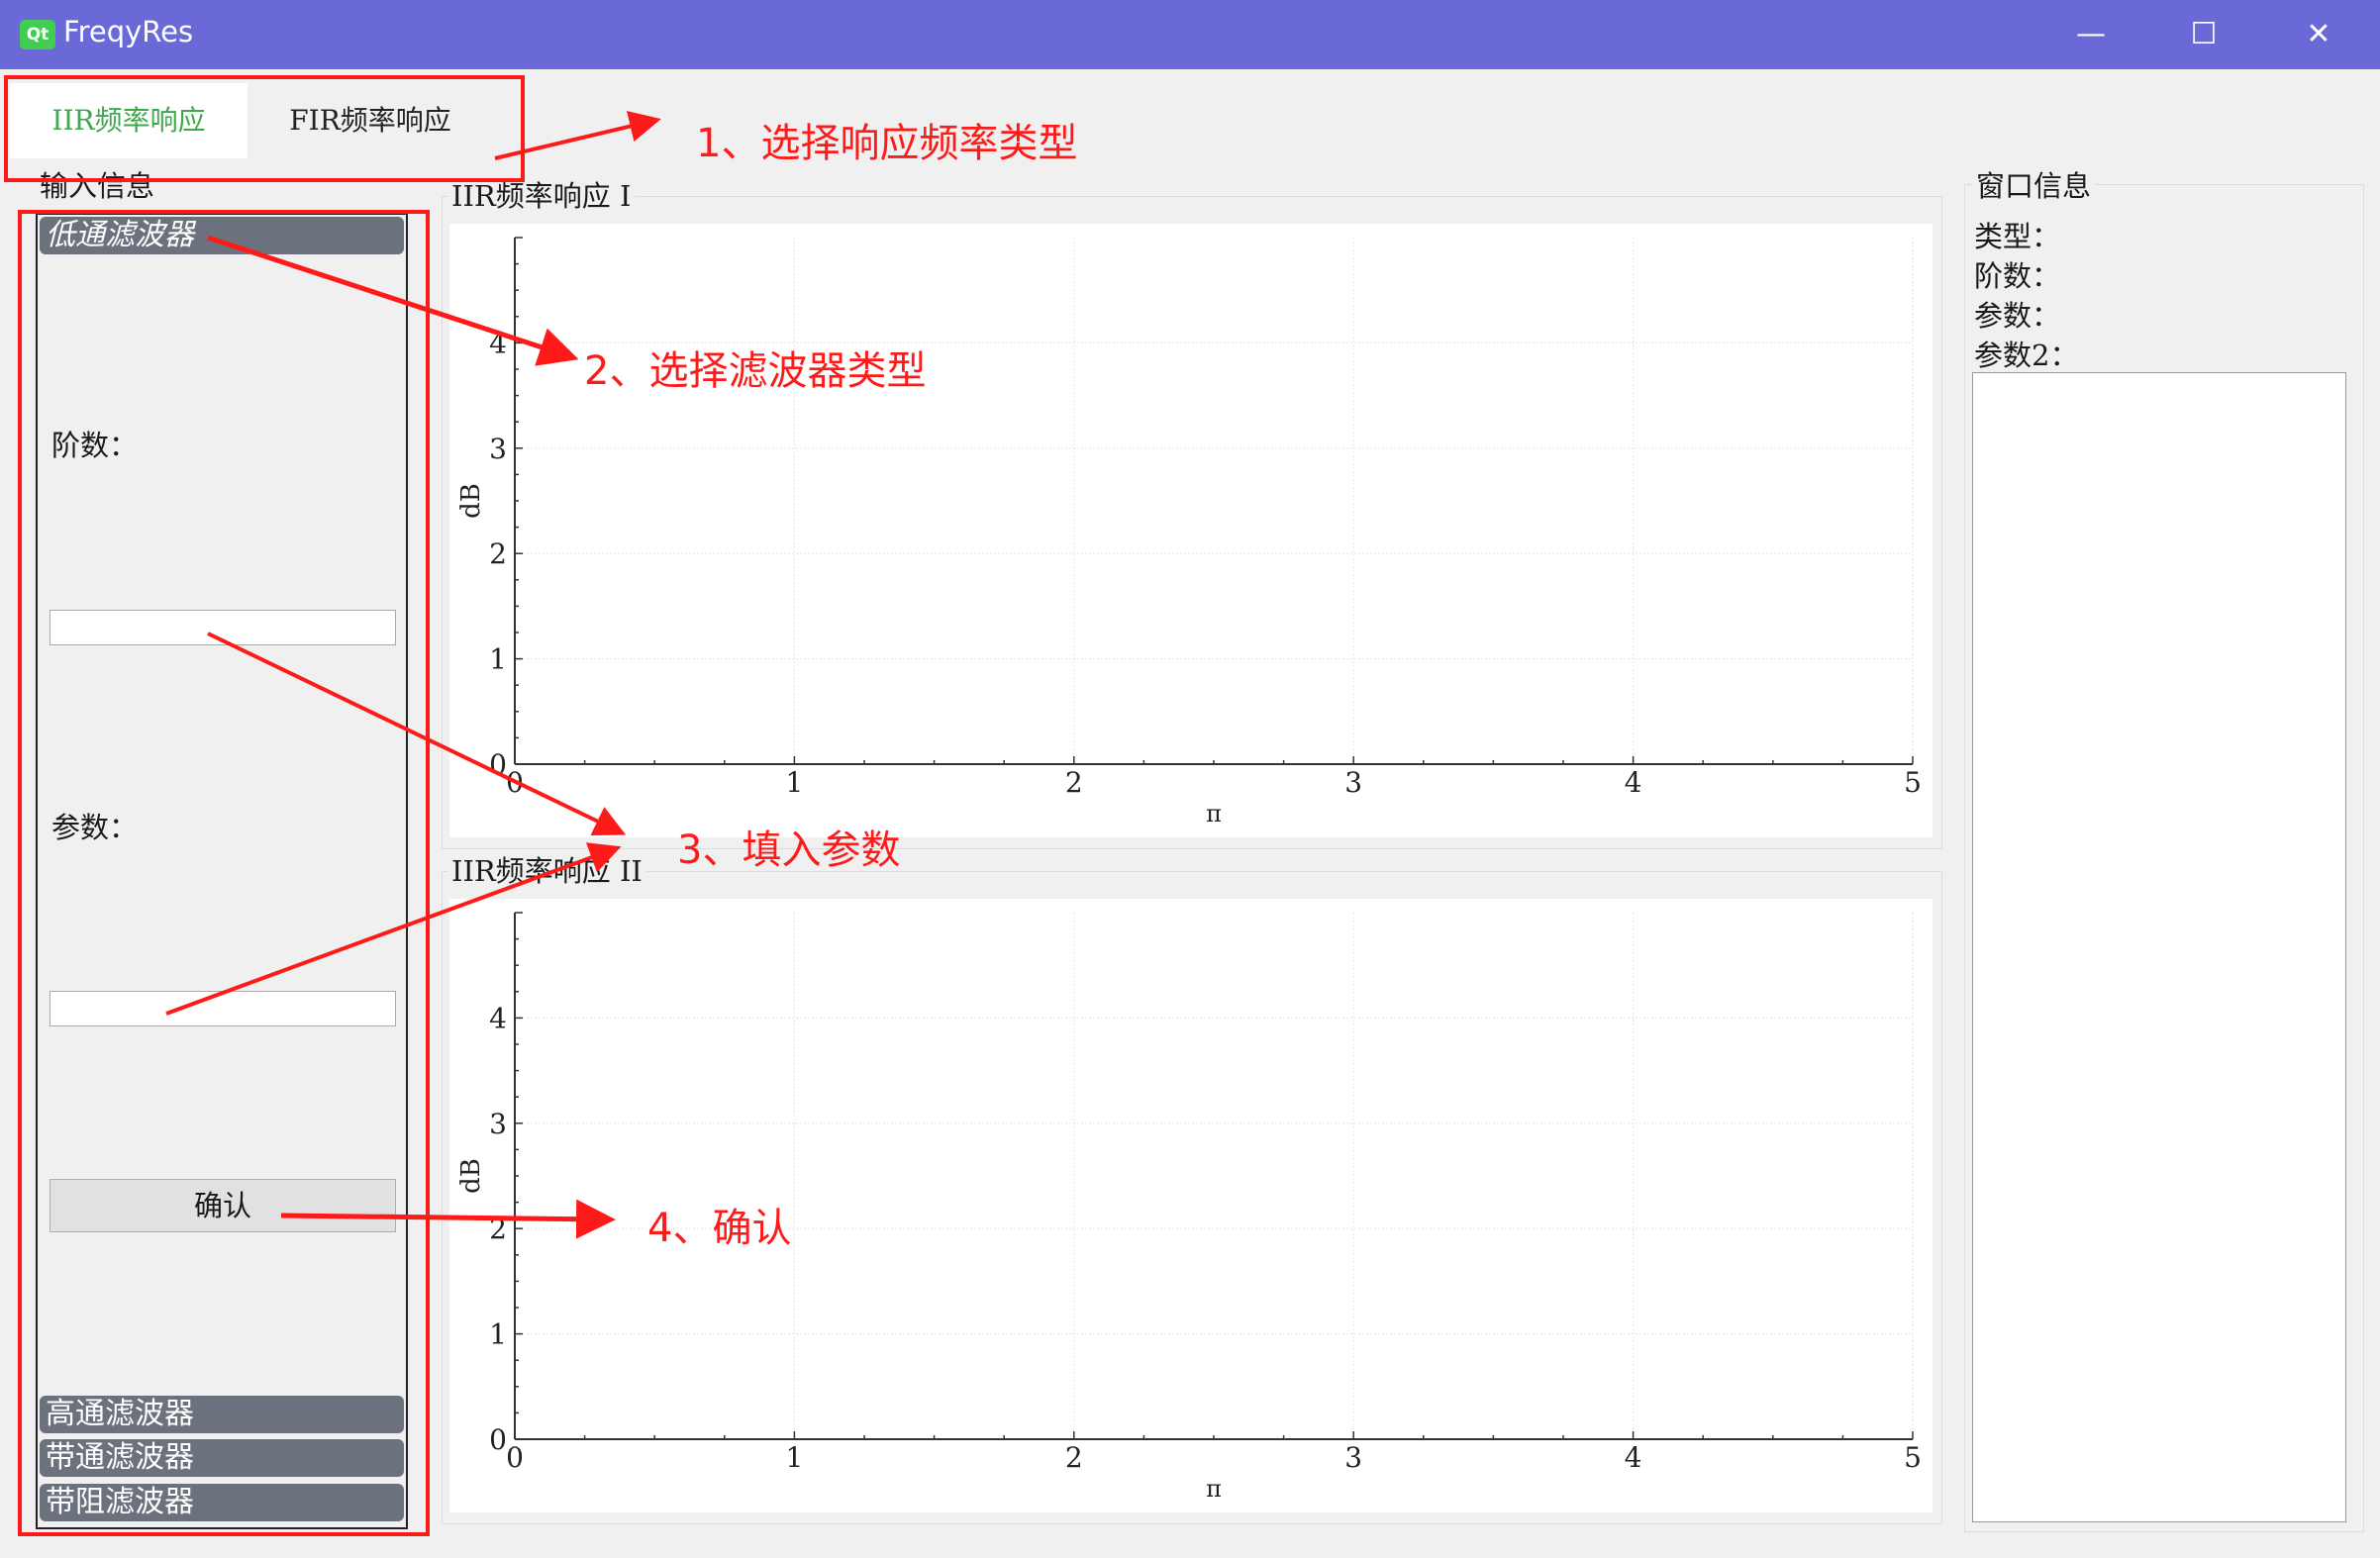 The height and width of the screenshot is (1558, 2380). Describe the element at coordinates (448, 1219) in the screenshot. I see `arrow-step4` at that location.